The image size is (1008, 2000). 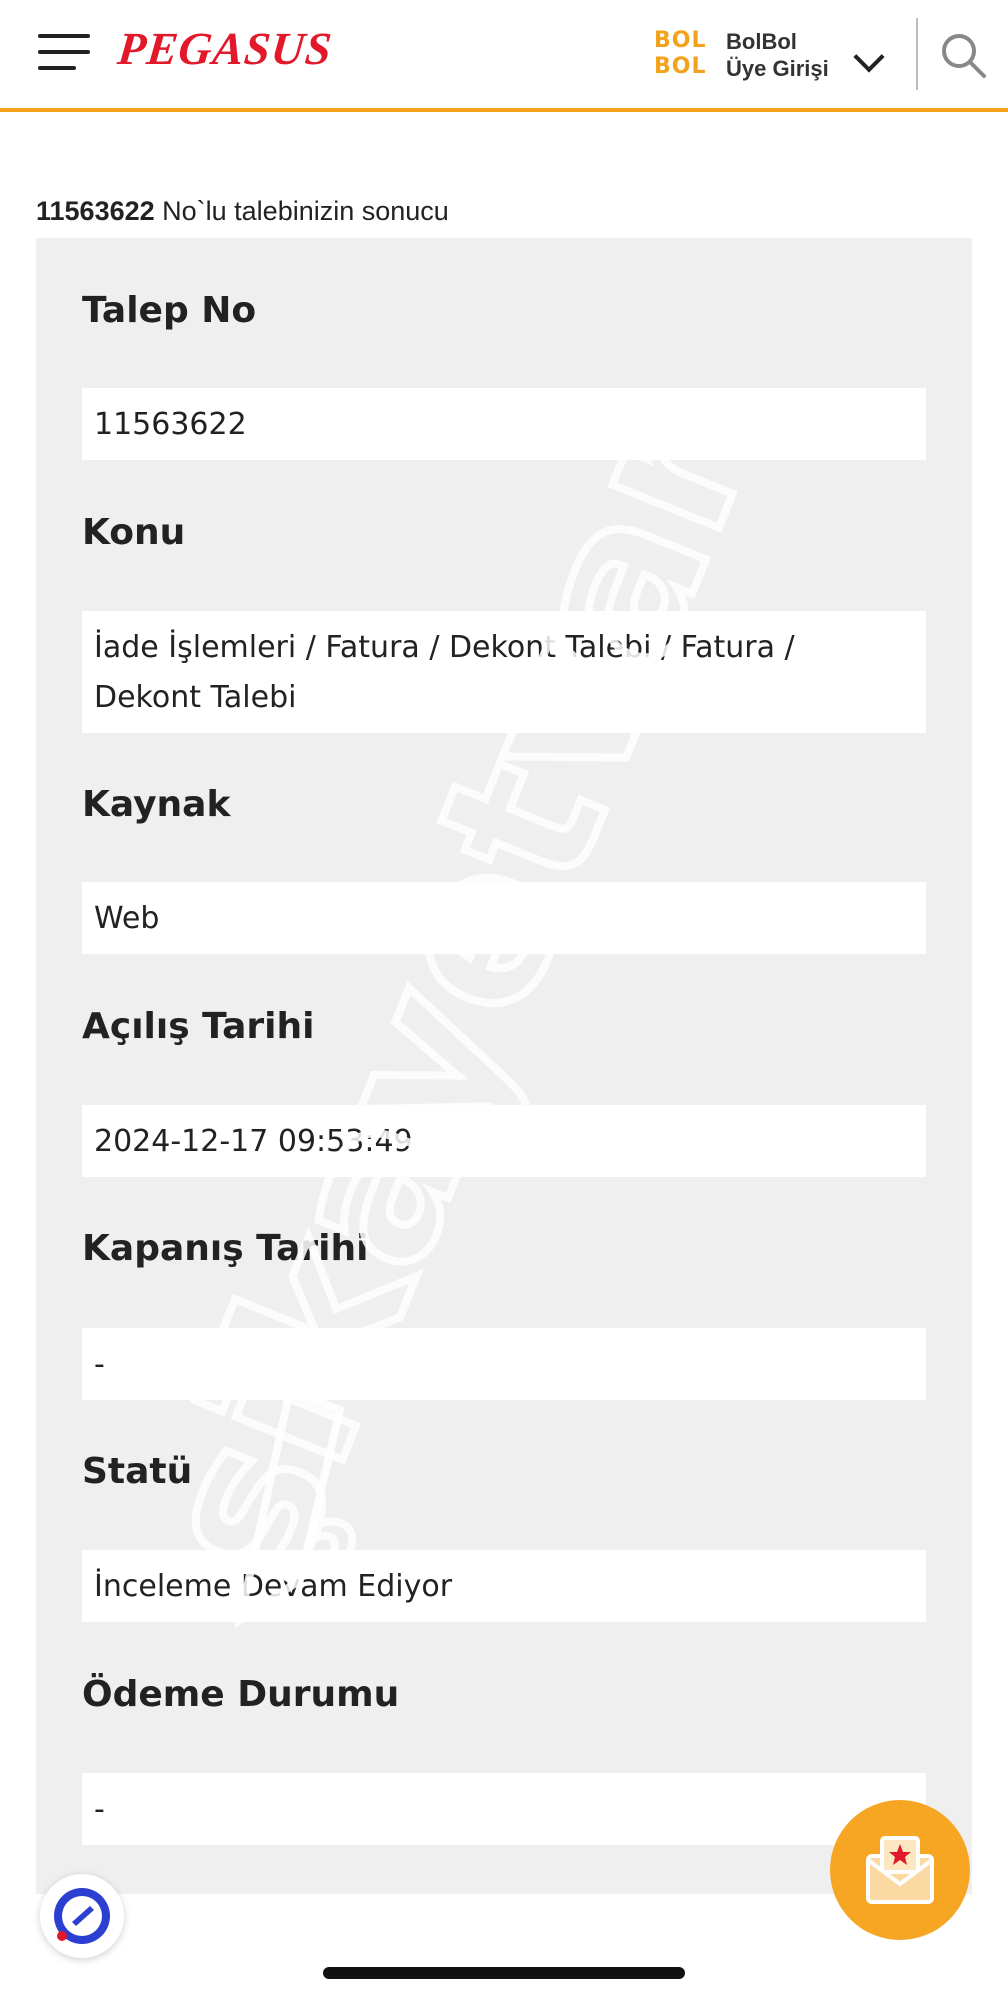 What do you see at coordinates (504, 56) in the screenshot?
I see `top-header: PEGASUS BOL BOL BolBol Üye Girişi` at bounding box center [504, 56].